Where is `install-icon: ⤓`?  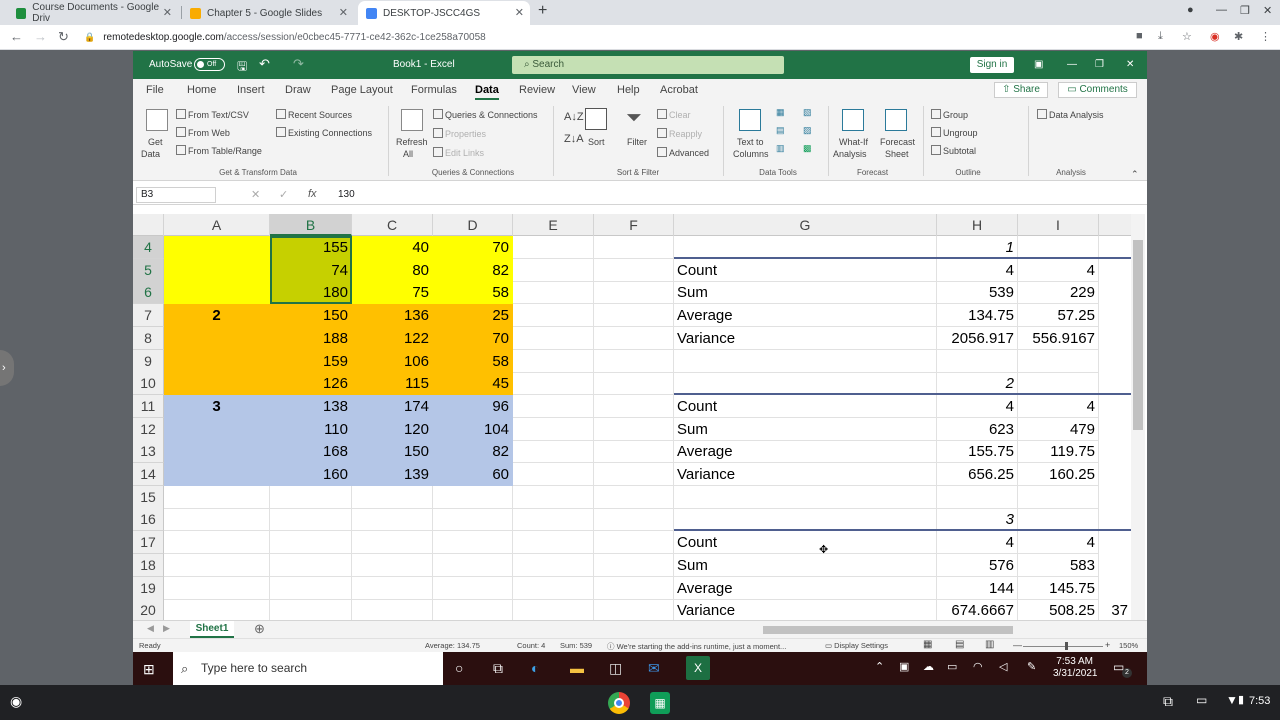
install-icon: ⤓ is located at coordinates (1160, 36).